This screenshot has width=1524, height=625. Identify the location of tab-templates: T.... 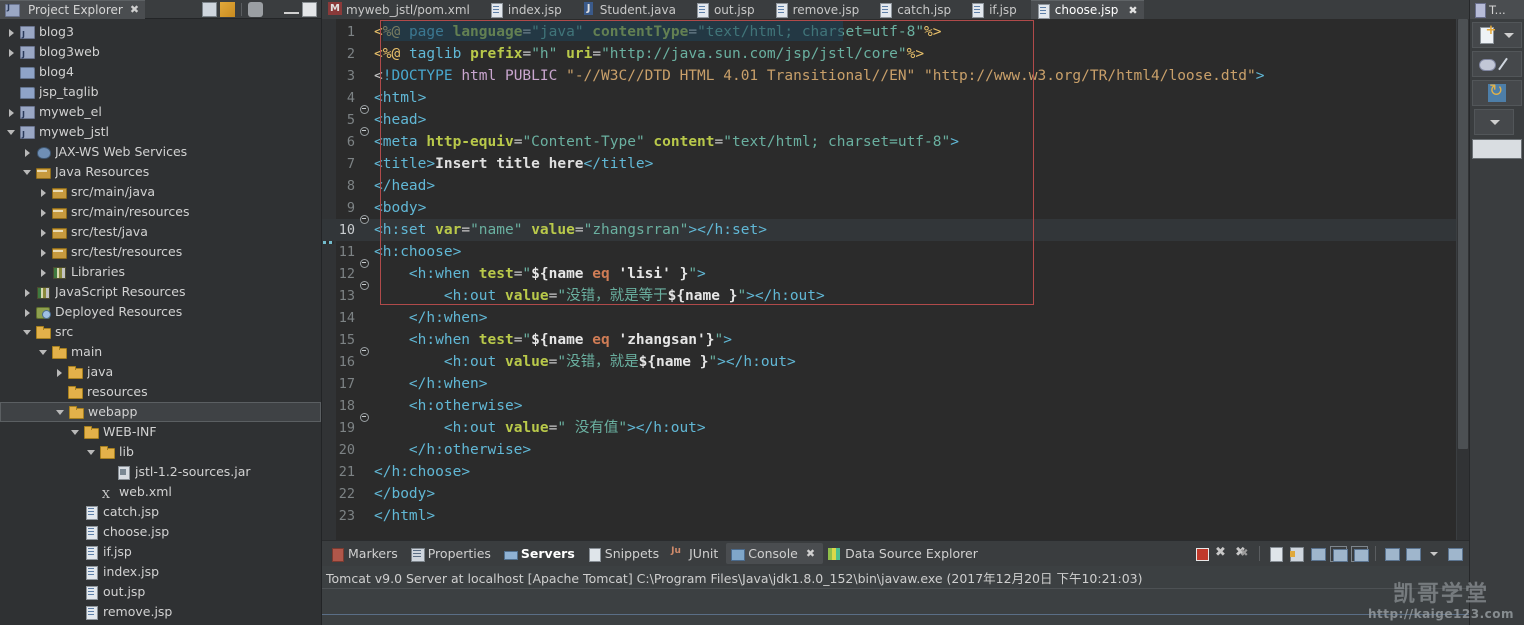
(1497, 9).